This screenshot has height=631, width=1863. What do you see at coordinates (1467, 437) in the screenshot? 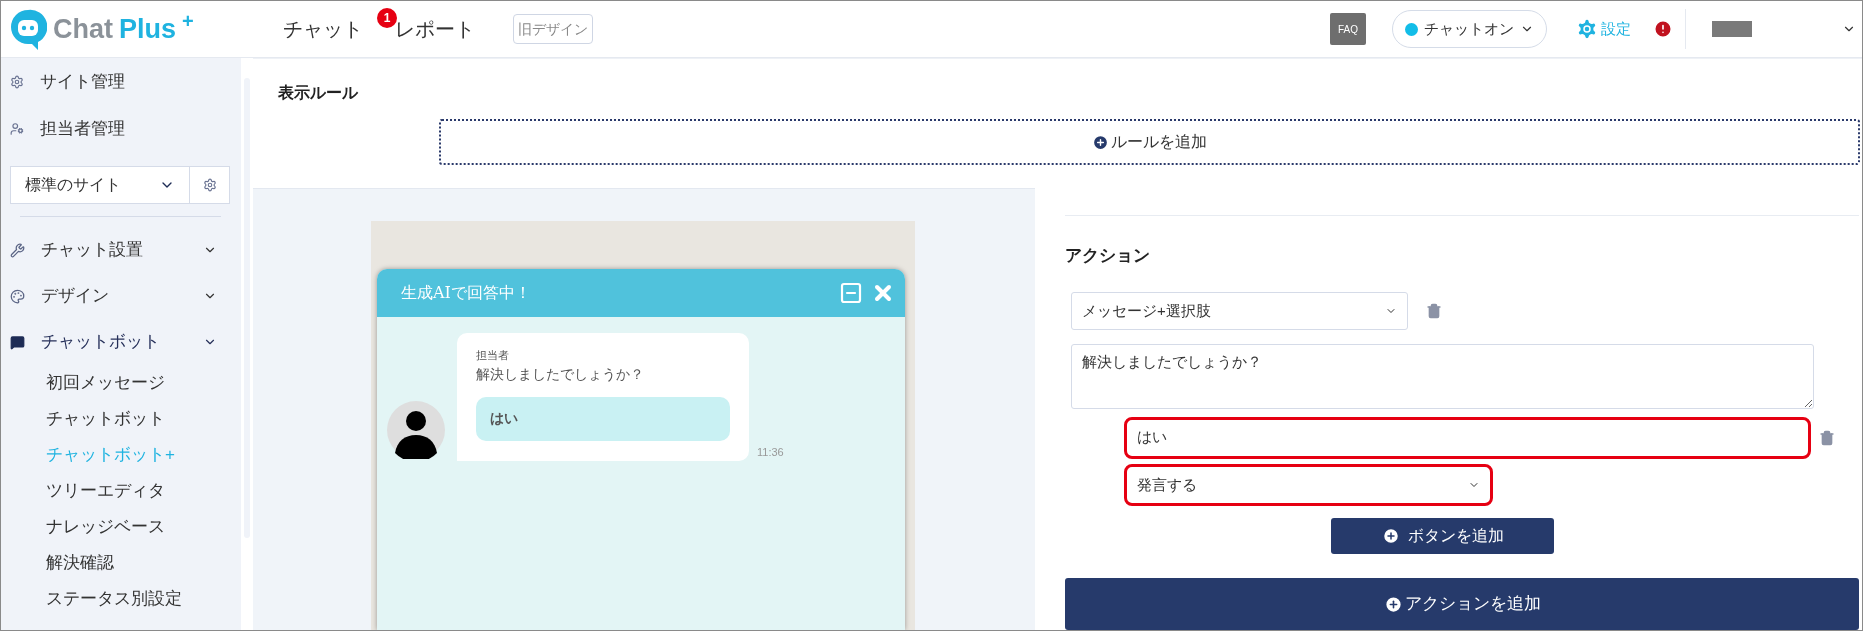
I see `choice-label-field: はい` at bounding box center [1467, 437].